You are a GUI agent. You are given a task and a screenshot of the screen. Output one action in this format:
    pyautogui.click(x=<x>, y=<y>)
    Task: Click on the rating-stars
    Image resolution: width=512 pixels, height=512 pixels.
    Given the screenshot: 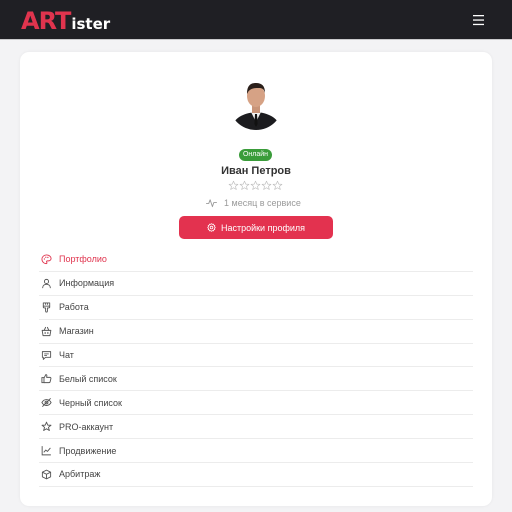 What is the action you would take?
    pyautogui.click(x=256, y=186)
    